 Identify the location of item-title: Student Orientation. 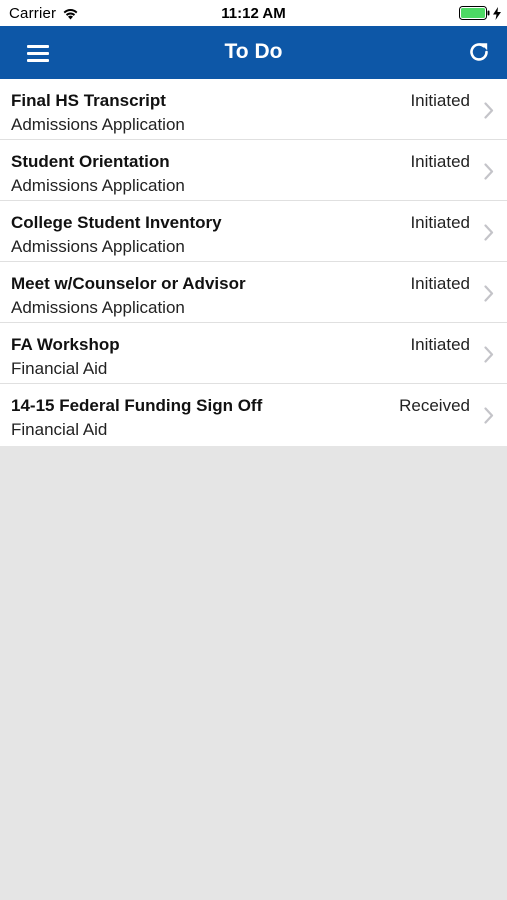
(90, 161).